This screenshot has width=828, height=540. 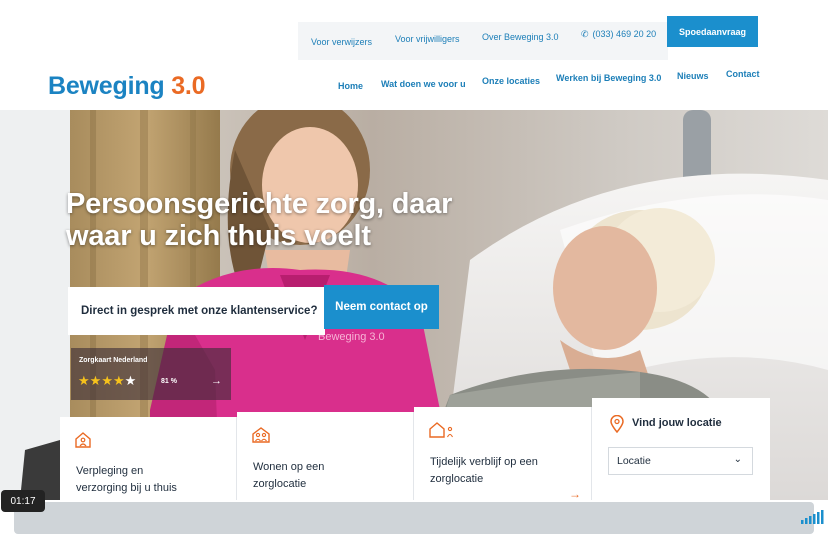 What do you see at coordinates (712, 31) in the screenshot?
I see `spoedaanvraag-button: Spoedaanvraag` at bounding box center [712, 31].